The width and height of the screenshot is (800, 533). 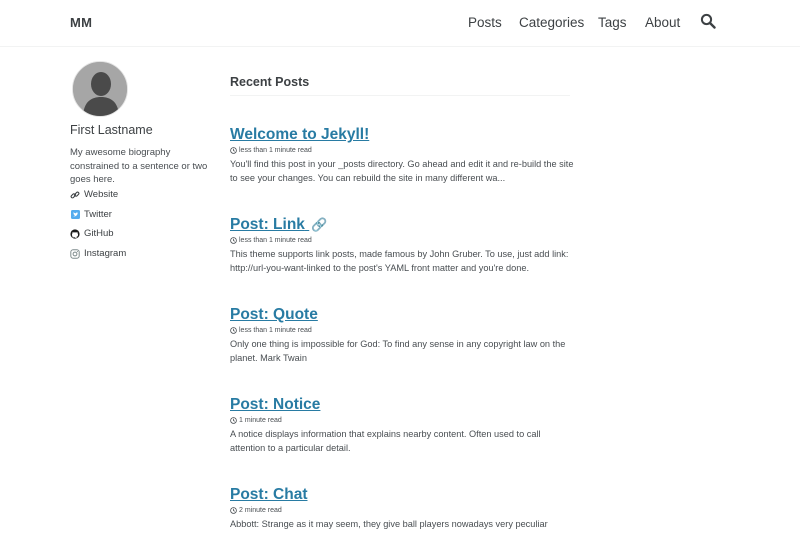 I want to click on nav-tags: Tags, so click(x=612, y=22).